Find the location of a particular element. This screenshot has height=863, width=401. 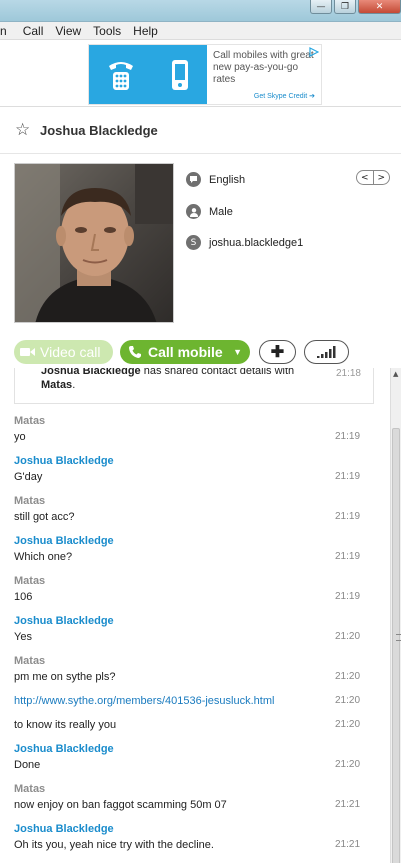

message-text: now enjoy on ban faggot scamming 50m 07 is located at coordinates (120, 805).